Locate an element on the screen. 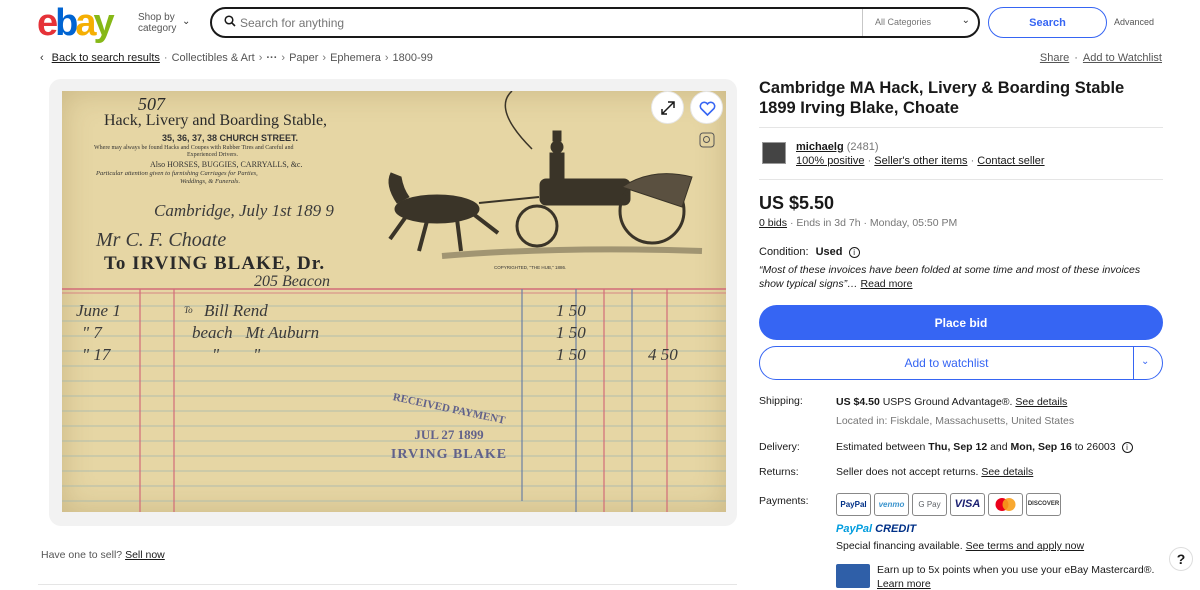  contact-seller-link: Contact seller is located at coordinates (1010, 161).